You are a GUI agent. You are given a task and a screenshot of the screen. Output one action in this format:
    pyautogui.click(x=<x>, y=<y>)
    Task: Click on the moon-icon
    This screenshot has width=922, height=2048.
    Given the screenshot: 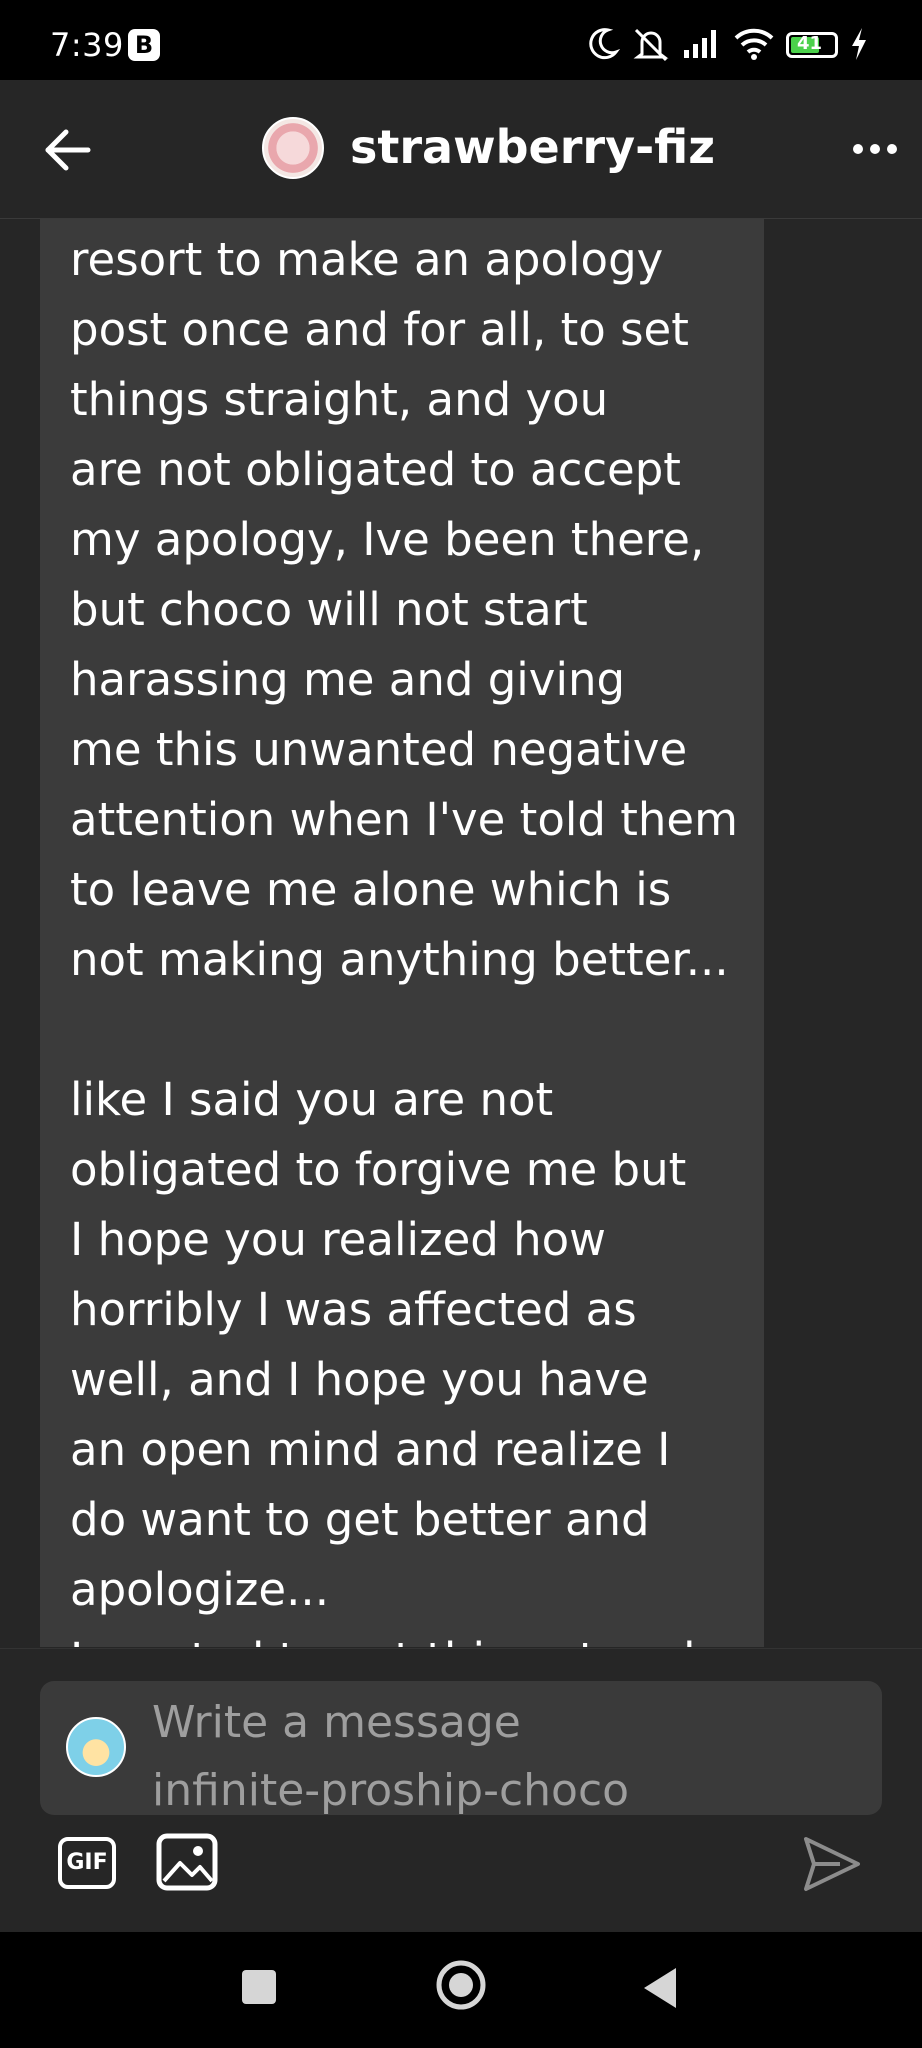 What is the action you would take?
    pyautogui.click(x=604, y=44)
    